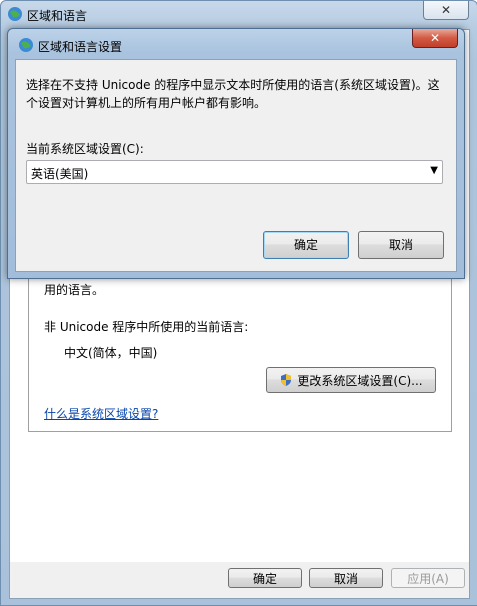 The height and width of the screenshot is (606, 477). Describe the element at coordinates (286, 380) in the screenshot. I see `shield-icon` at that location.